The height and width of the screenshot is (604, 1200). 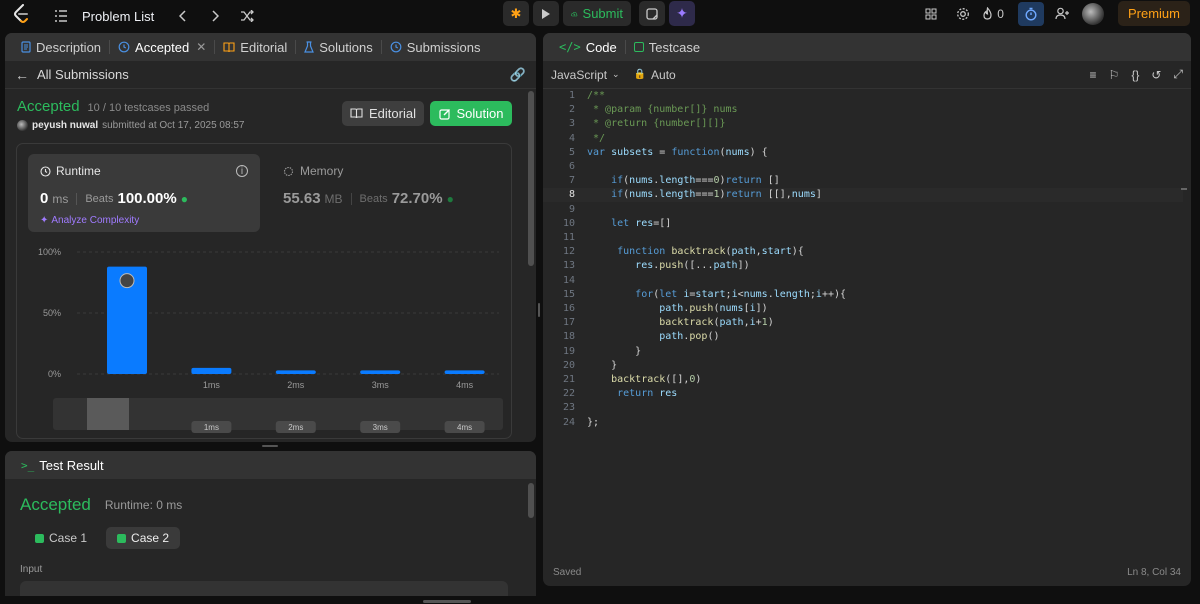 I want to click on edit-icon, so click(x=444, y=114).